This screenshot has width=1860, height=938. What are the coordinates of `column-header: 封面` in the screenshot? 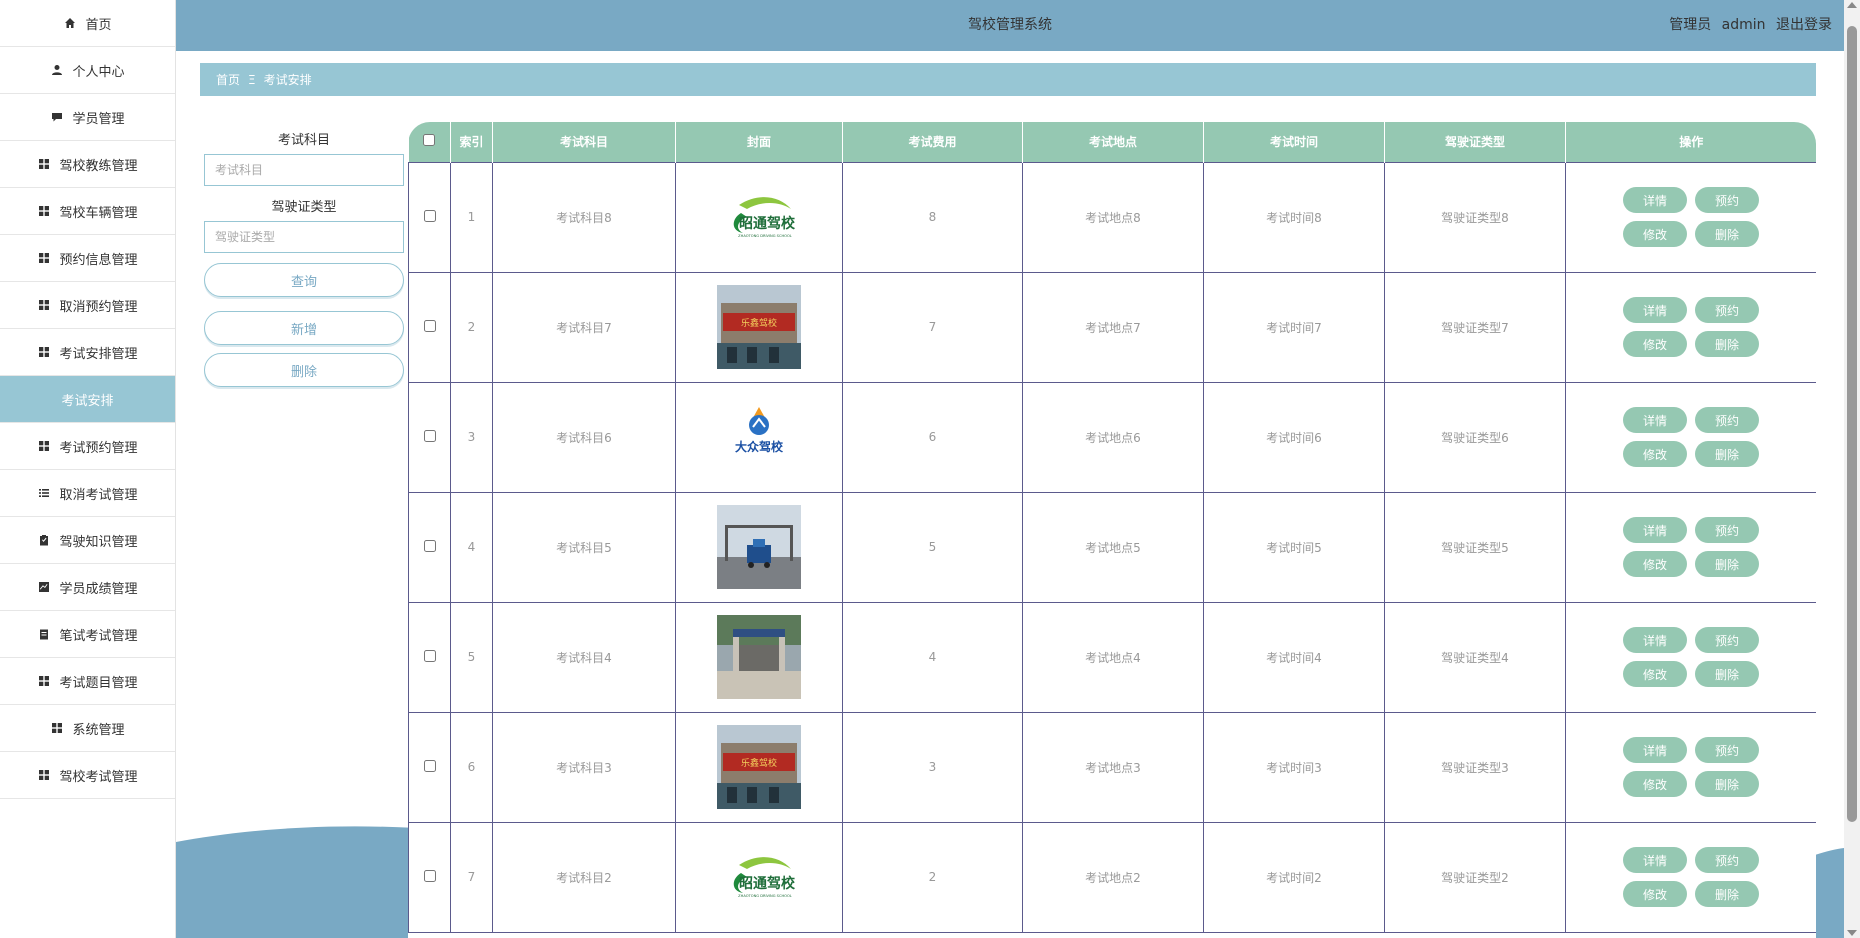 It's located at (759, 142).